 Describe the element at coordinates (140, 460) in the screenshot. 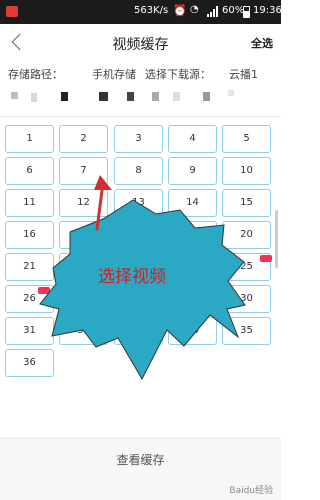

I see `view-cache-button: 查看缓存` at that location.